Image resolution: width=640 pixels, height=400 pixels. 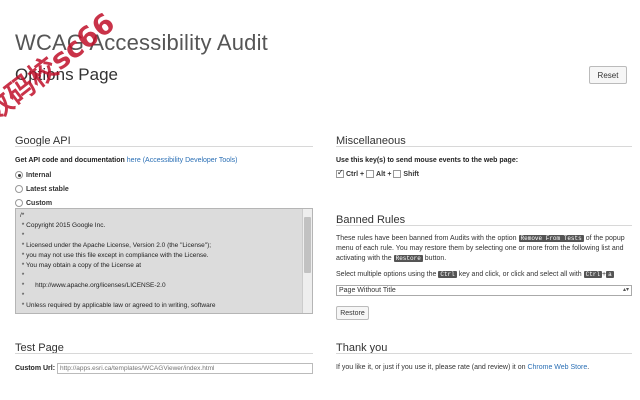 What do you see at coordinates (35, 368) in the screenshot?
I see `custom-url-label: Custom Url:` at bounding box center [35, 368].